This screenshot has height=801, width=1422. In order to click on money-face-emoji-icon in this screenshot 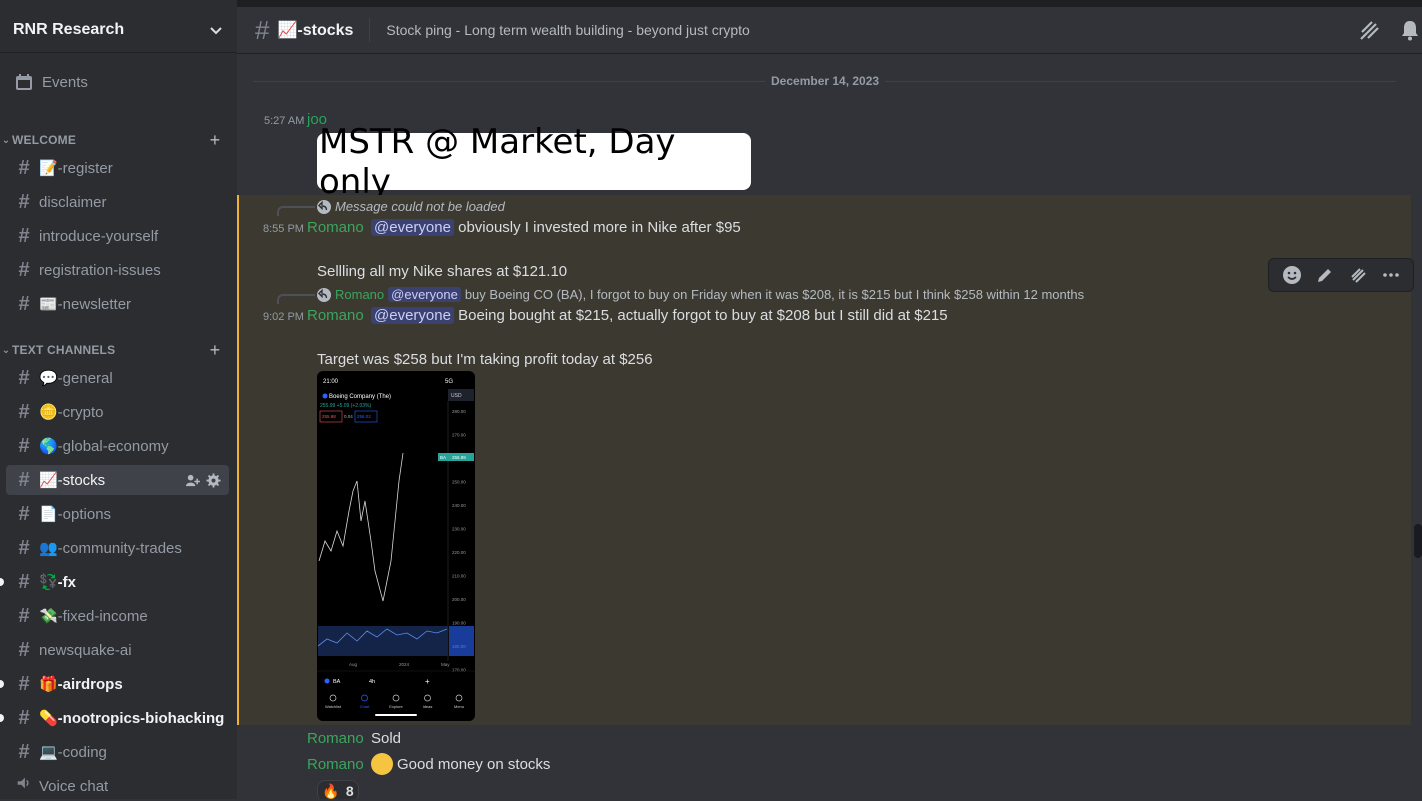, I will do `click(382, 764)`.